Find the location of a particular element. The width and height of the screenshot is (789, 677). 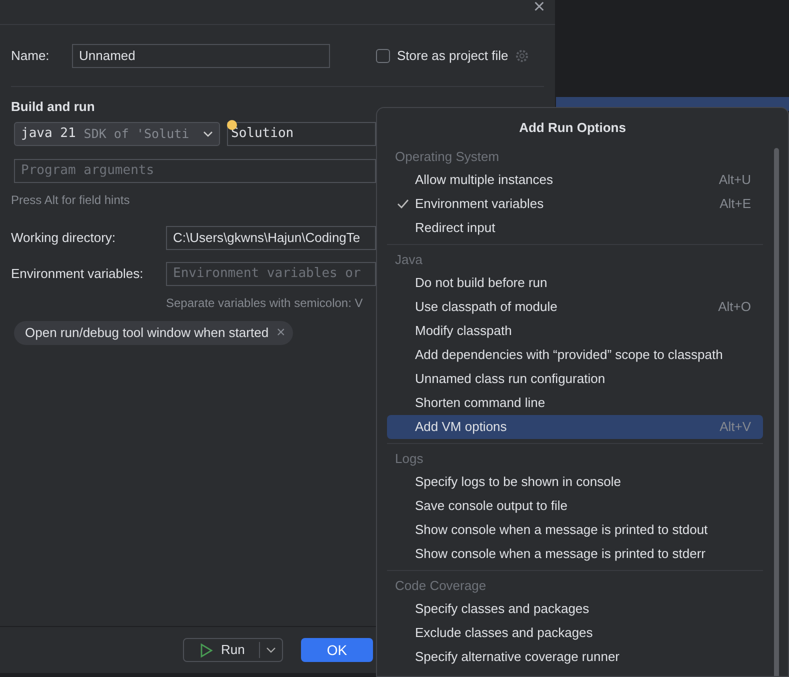

working-directory-field: C:\Users\gkwns\Hajun\CodingTe is located at coordinates (271, 238).